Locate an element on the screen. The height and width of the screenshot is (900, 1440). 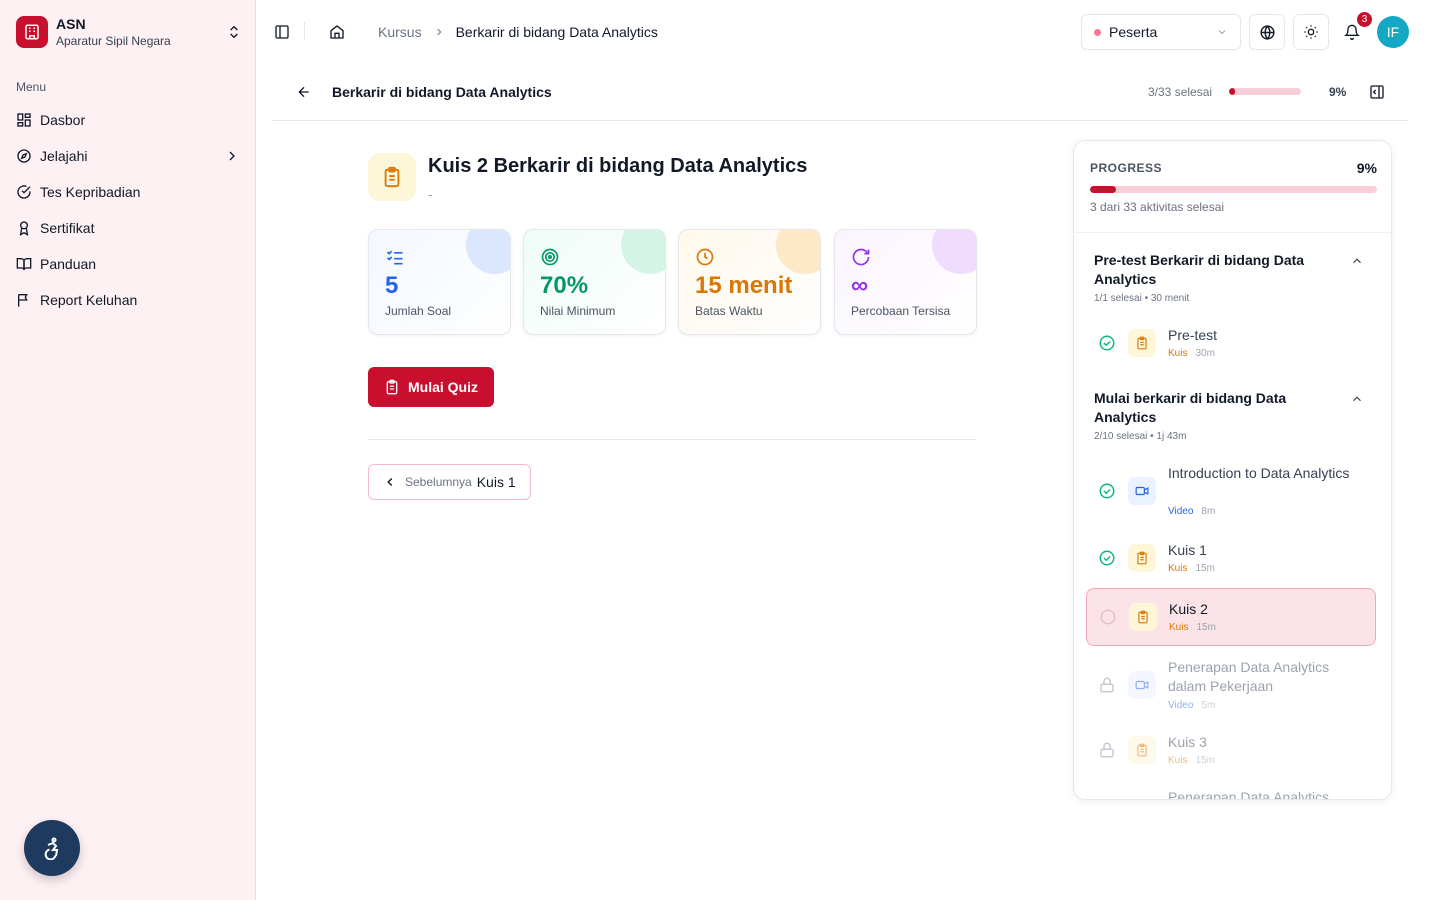
activity-name: Kuis 1 is located at coordinates (1187, 550).